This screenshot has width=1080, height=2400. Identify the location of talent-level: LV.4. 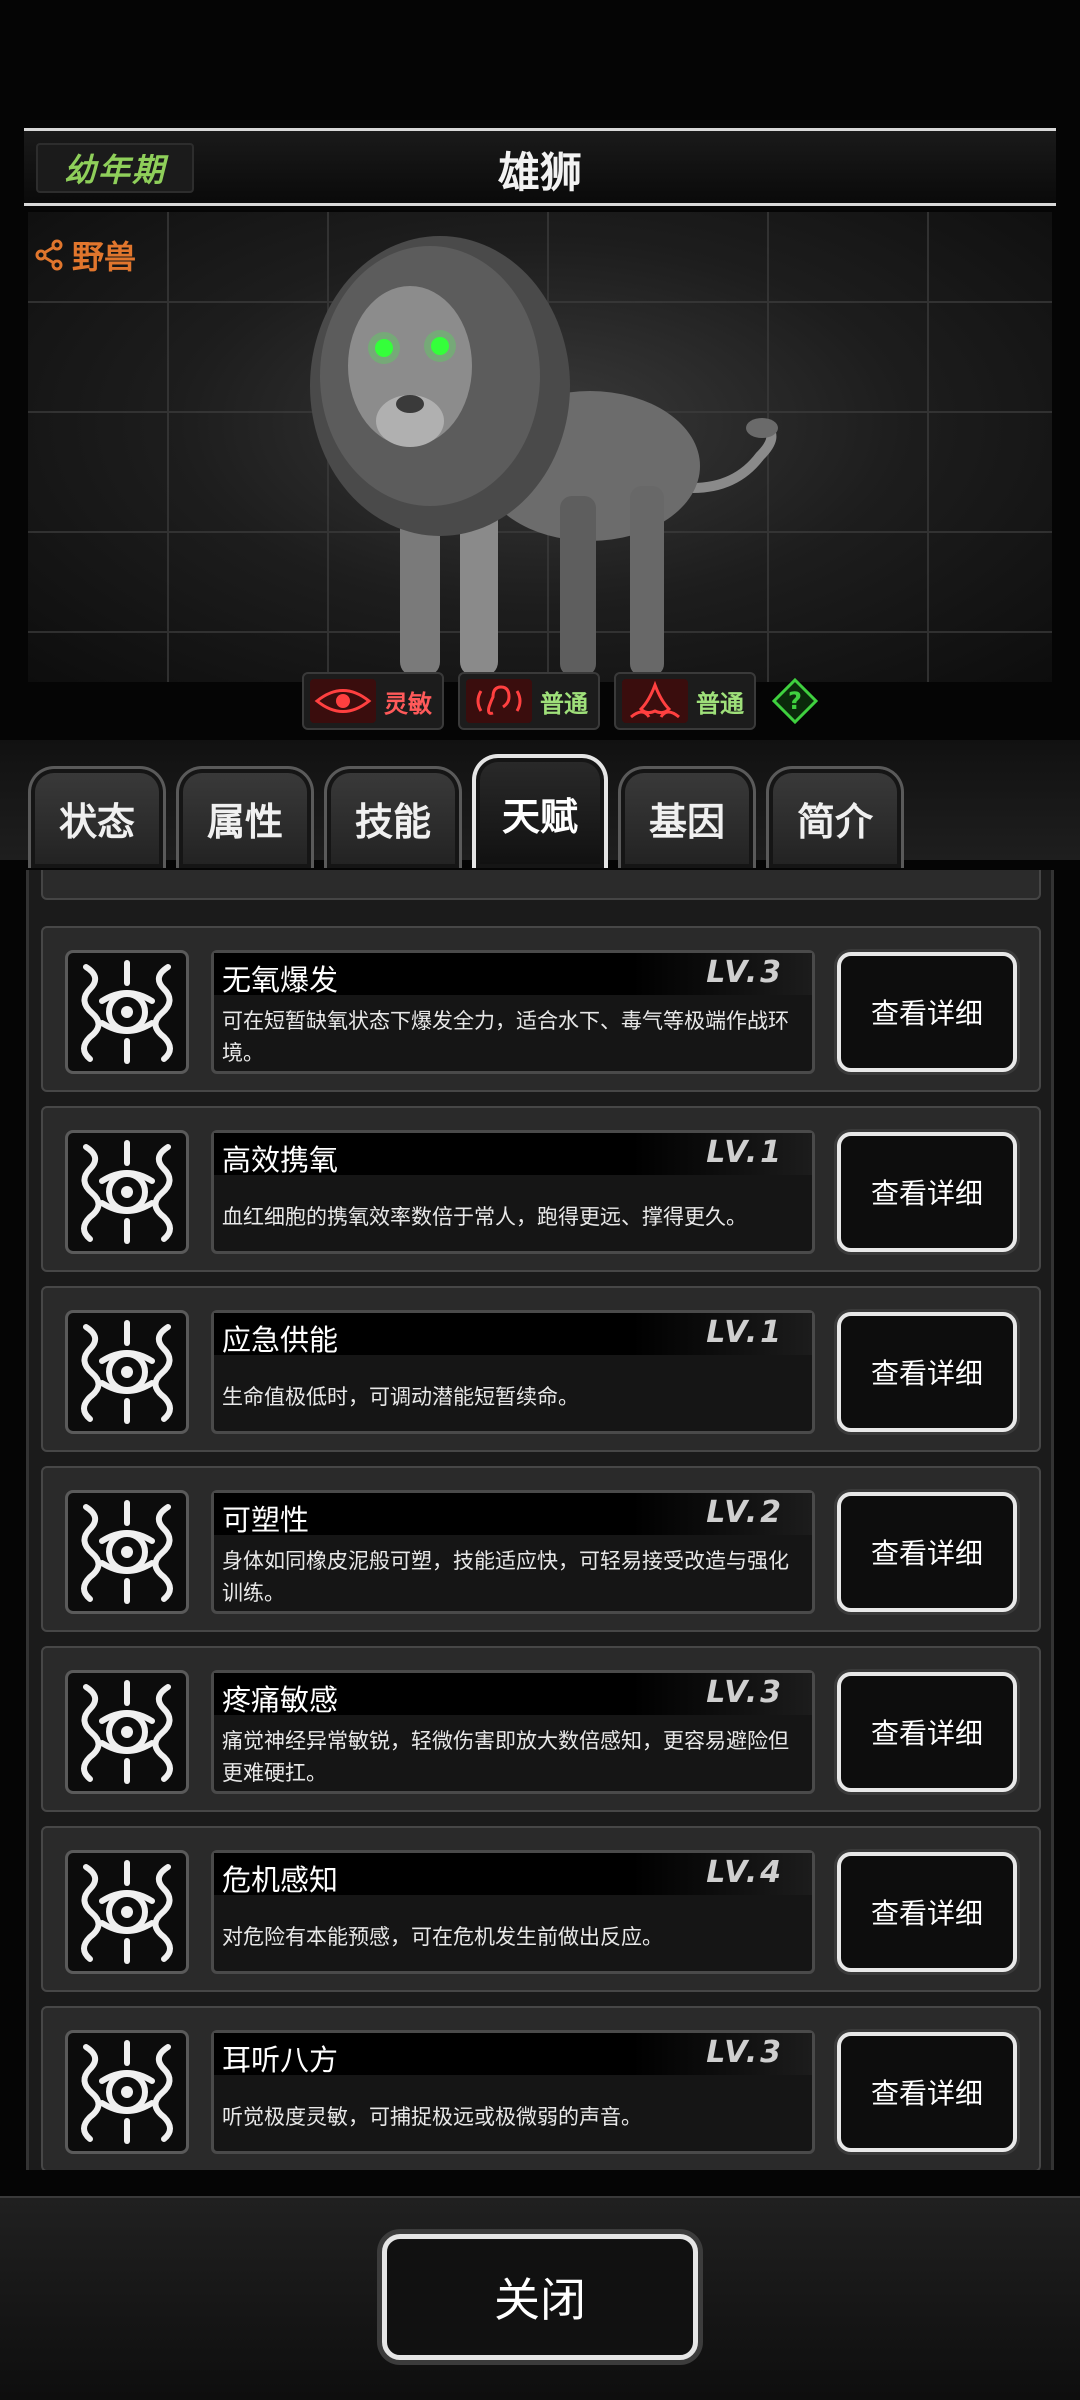
(745, 1872).